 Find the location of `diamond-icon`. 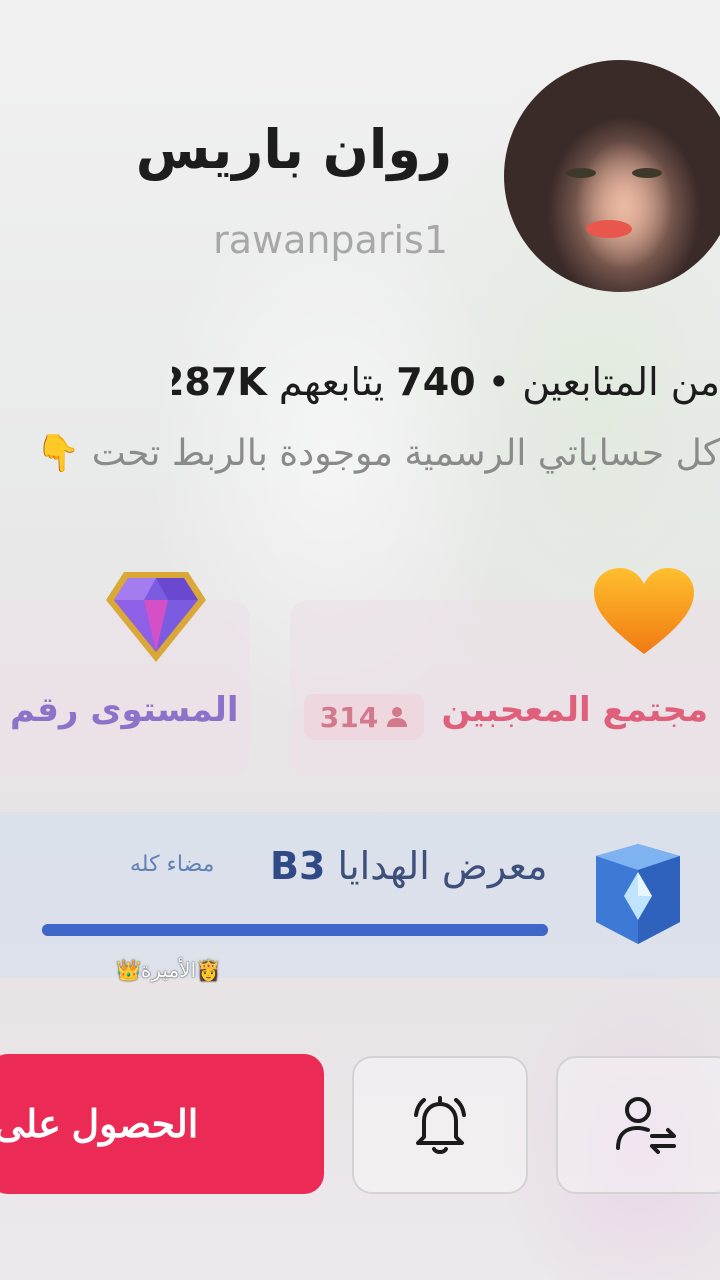

diamond-icon is located at coordinates (156, 617).